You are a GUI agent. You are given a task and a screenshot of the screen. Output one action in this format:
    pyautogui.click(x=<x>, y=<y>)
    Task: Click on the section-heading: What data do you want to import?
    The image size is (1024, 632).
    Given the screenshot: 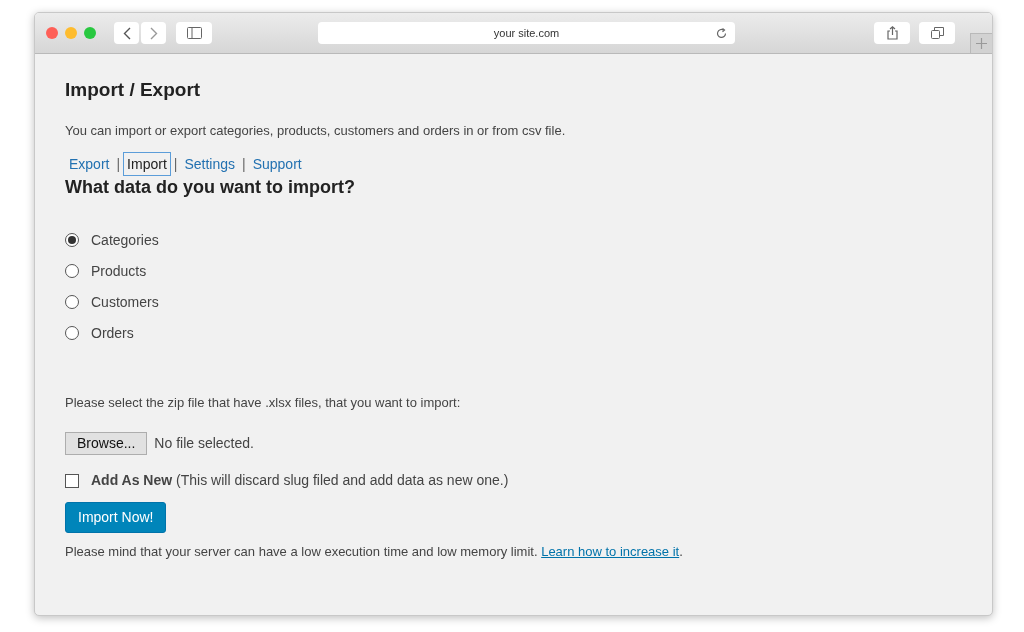 What is the action you would take?
    pyautogui.click(x=210, y=187)
    